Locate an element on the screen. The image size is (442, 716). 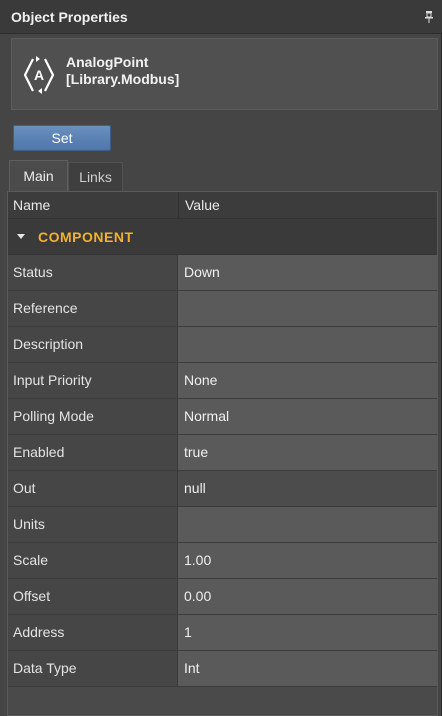
tab-main: Main is located at coordinates (38, 175).